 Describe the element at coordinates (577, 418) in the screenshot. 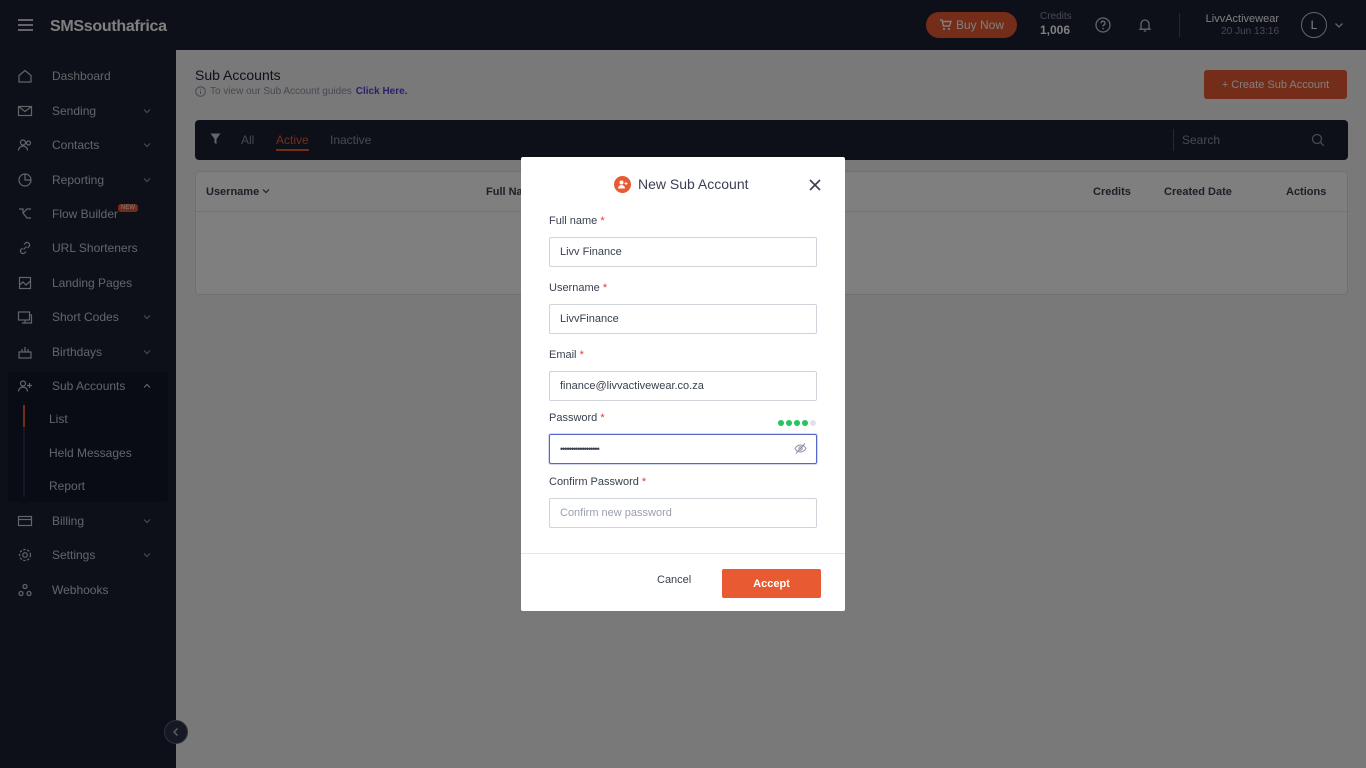

I see `password-label: Password *` at that location.